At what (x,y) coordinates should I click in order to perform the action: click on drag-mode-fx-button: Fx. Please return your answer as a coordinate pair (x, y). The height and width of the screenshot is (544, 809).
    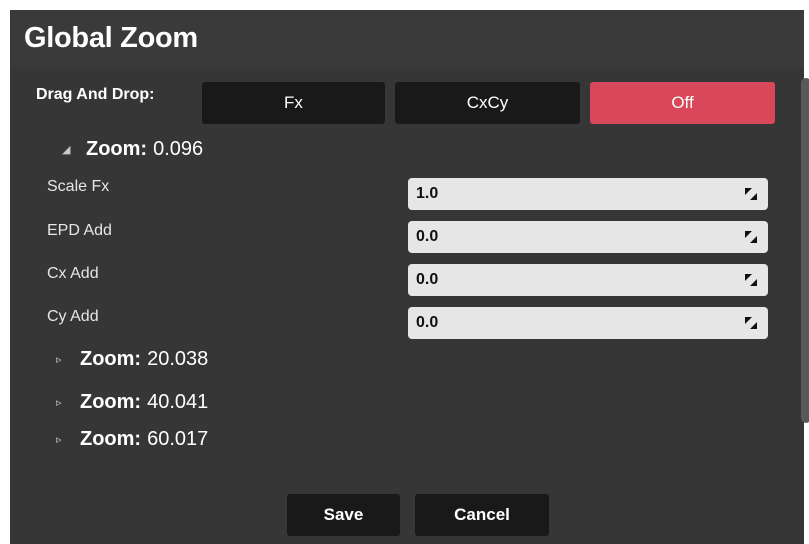
    Looking at the image, I should click on (293, 103).